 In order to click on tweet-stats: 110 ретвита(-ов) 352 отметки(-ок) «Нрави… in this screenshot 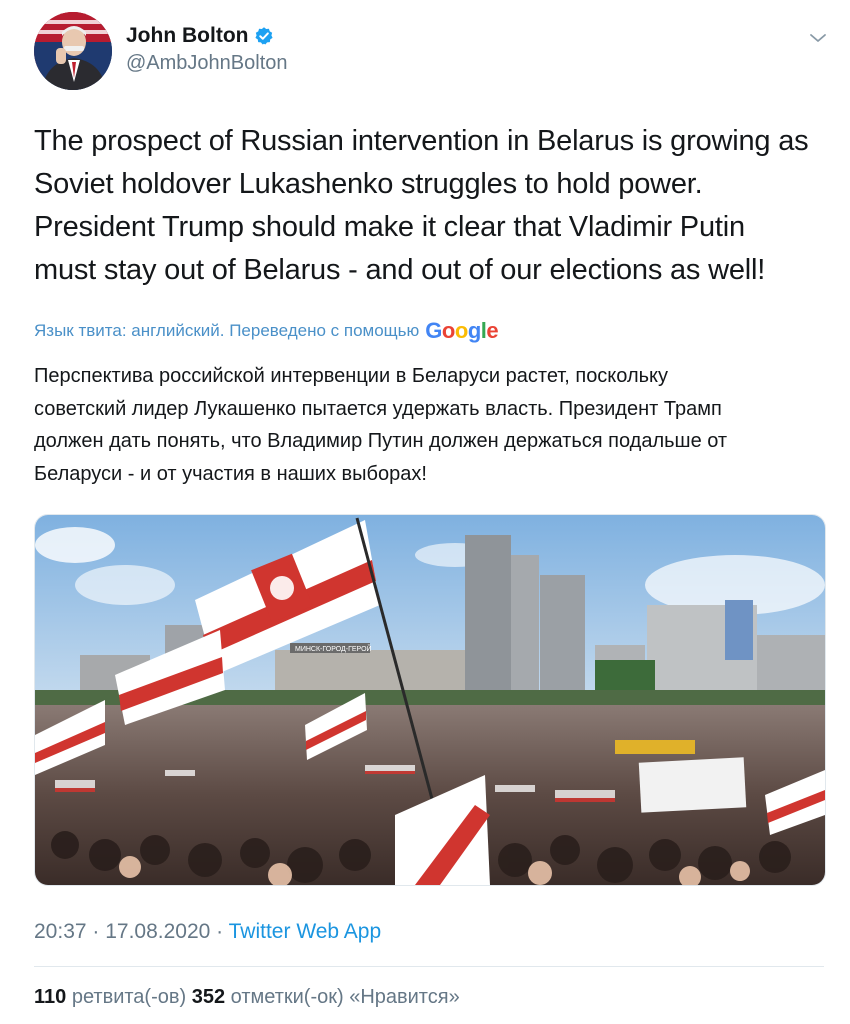, I will do `click(247, 997)`.